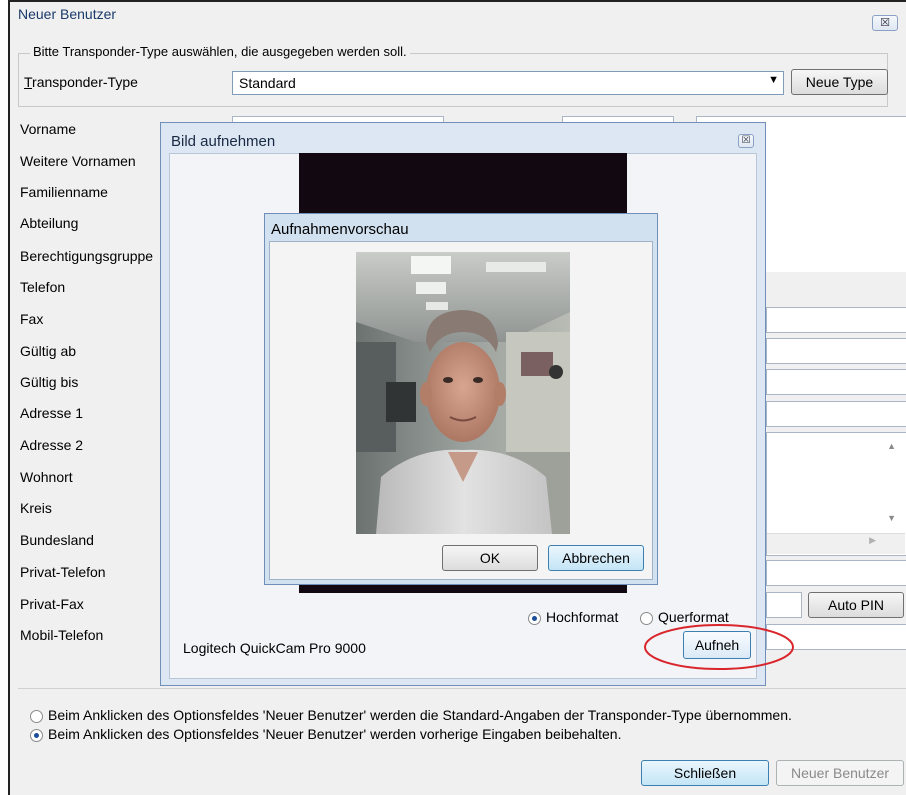 The height and width of the screenshot is (795, 906). I want to click on scroll-right-icon: ▶, so click(872, 540).